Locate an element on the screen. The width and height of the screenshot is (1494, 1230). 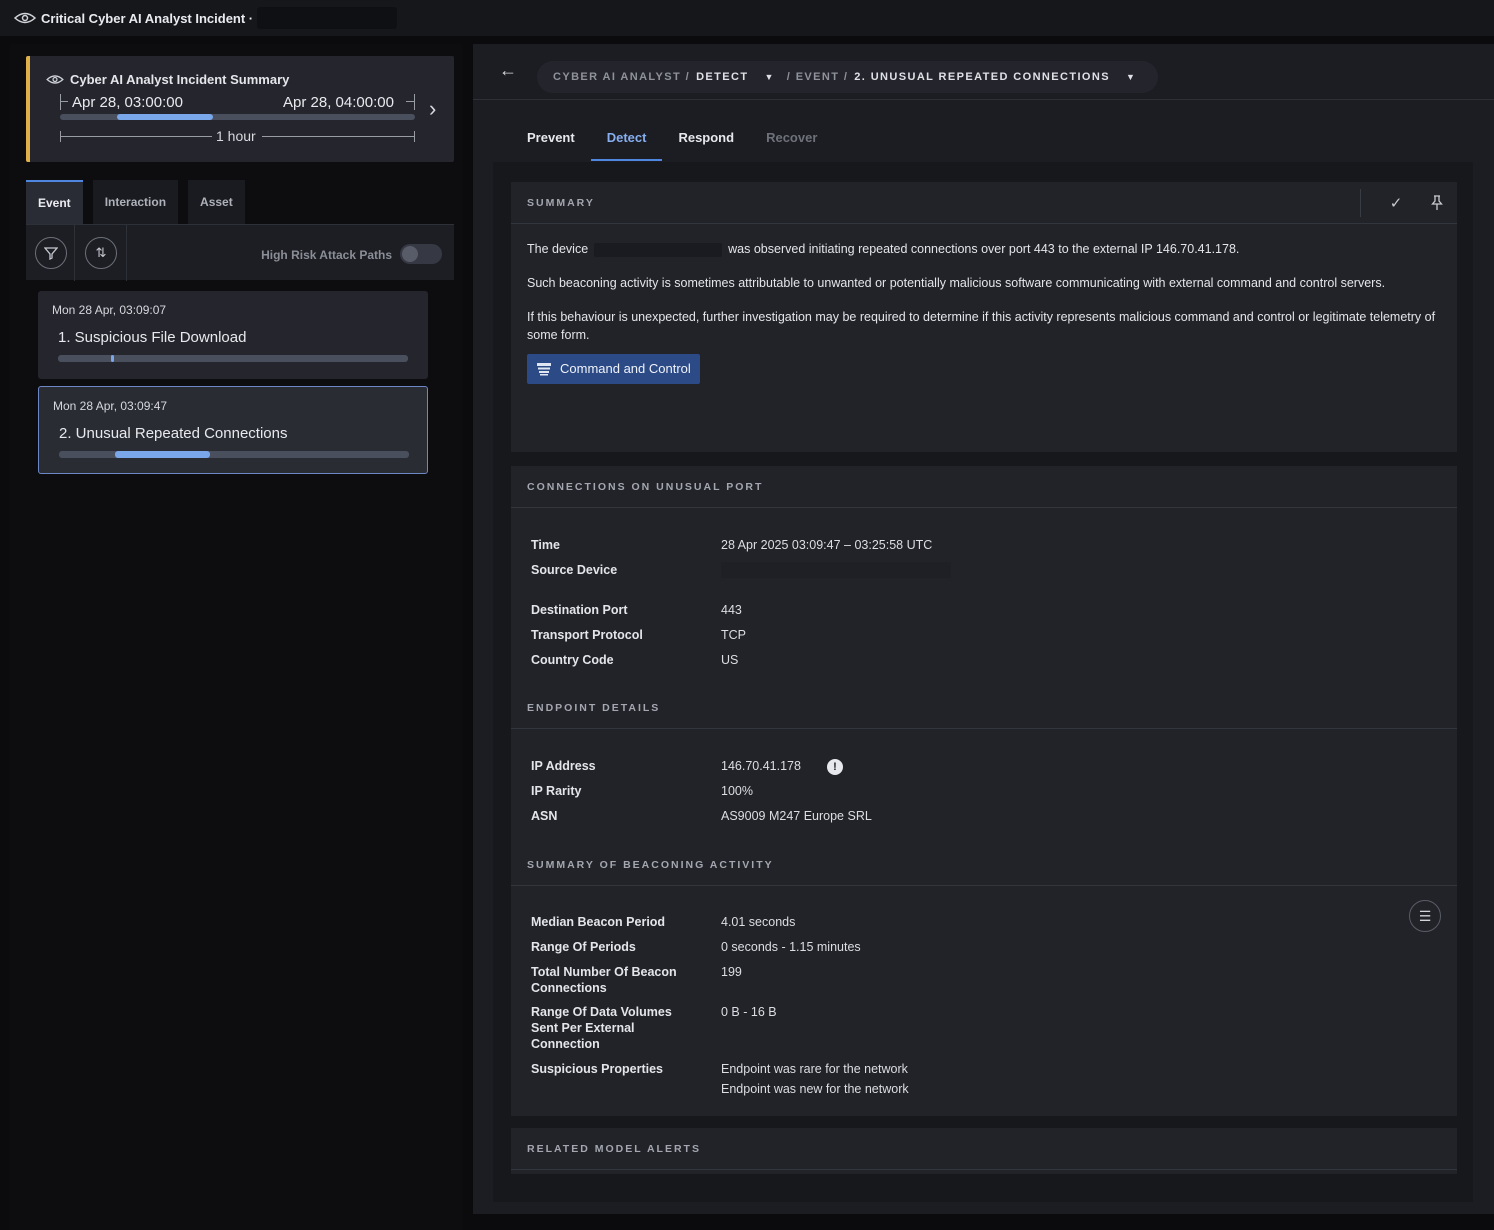
sort-icon: ⇅ is located at coordinates (101, 253).